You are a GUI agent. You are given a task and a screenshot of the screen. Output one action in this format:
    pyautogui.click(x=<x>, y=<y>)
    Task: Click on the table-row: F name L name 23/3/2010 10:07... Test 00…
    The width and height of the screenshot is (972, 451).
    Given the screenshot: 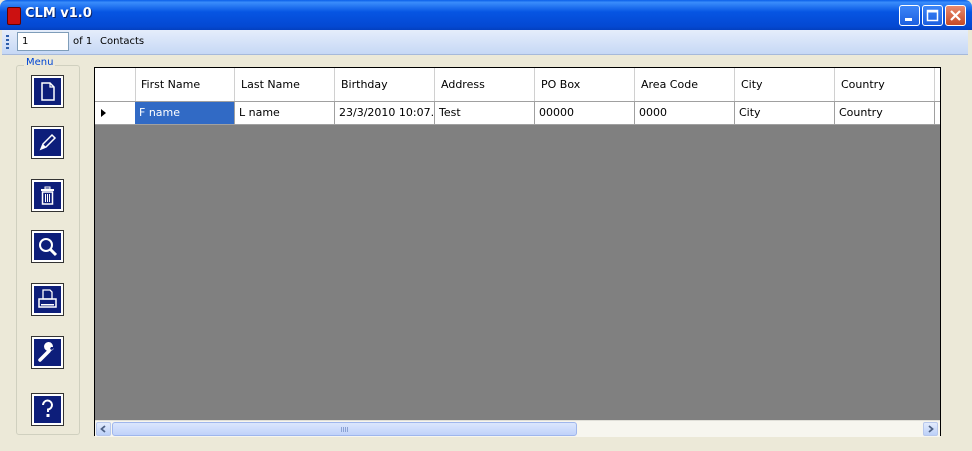 What is the action you would take?
    pyautogui.click(x=517, y=113)
    